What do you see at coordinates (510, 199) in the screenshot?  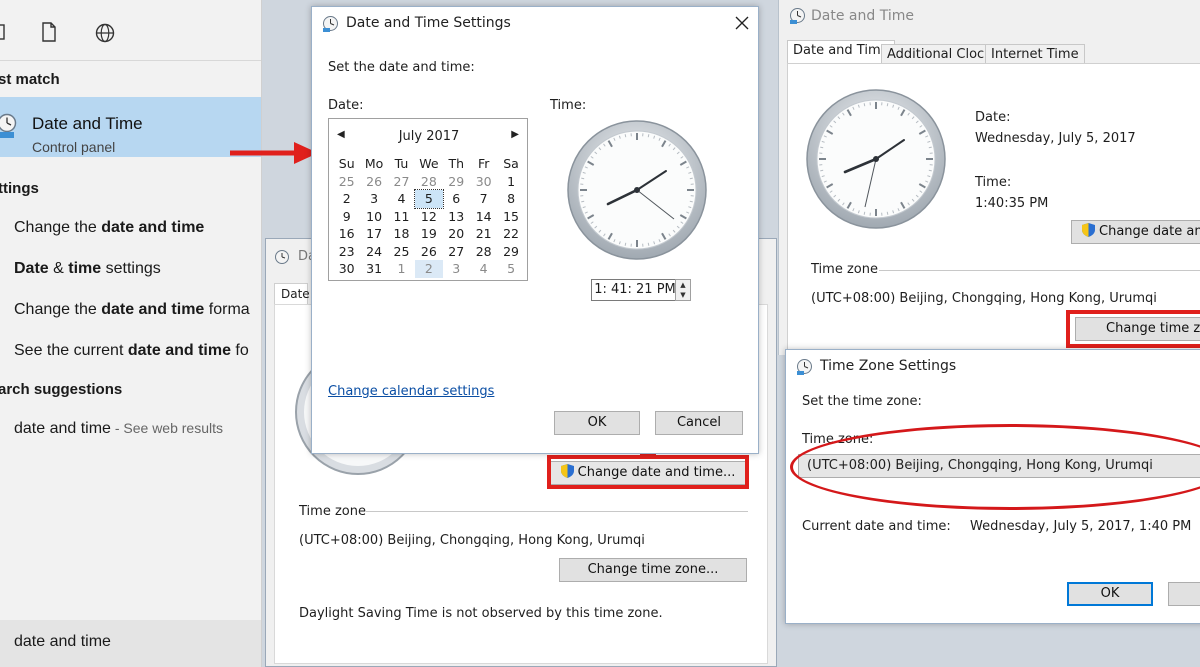 I see `calendar-day: 8` at bounding box center [510, 199].